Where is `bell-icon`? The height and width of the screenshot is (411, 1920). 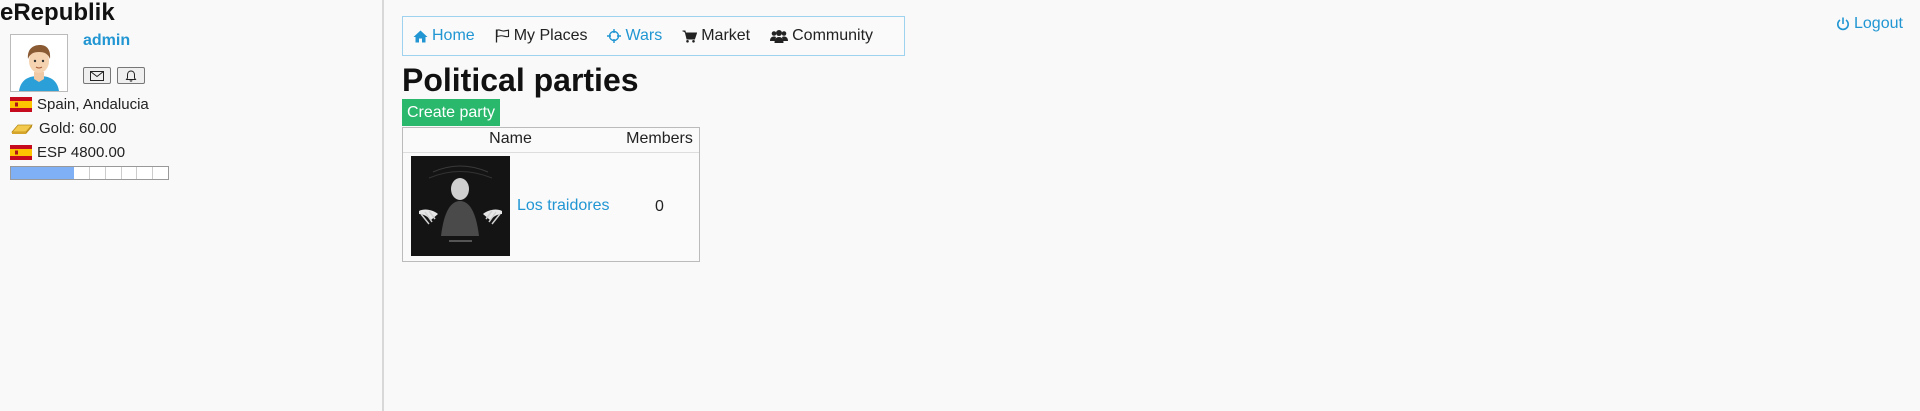
bell-icon is located at coordinates (131, 75).